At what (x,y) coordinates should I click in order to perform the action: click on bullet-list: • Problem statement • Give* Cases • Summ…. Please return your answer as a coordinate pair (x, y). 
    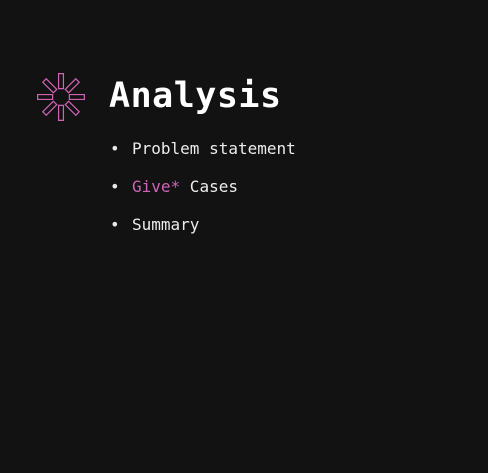
    Looking at the image, I should click on (203, 193).